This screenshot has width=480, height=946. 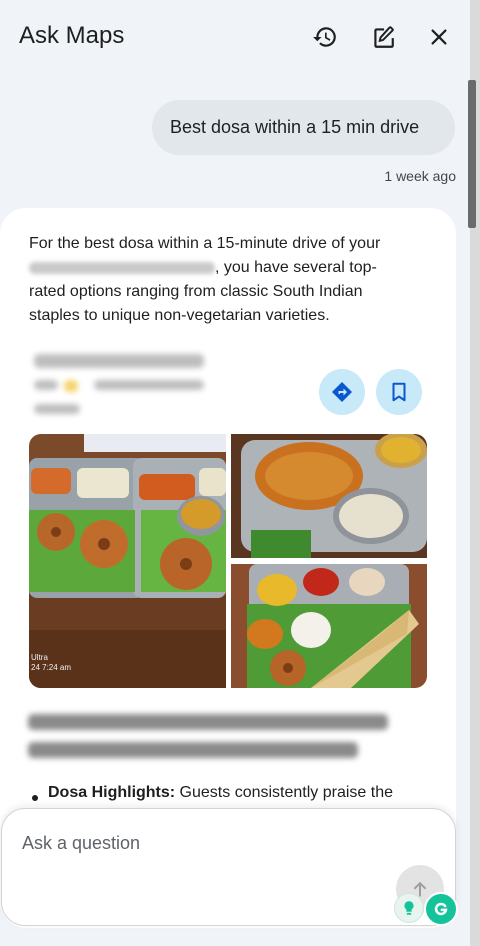 What do you see at coordinates (420, 176) in the screenshot?
I see `query-timestamp: 1 week ago` at bounding box center [420, 176].